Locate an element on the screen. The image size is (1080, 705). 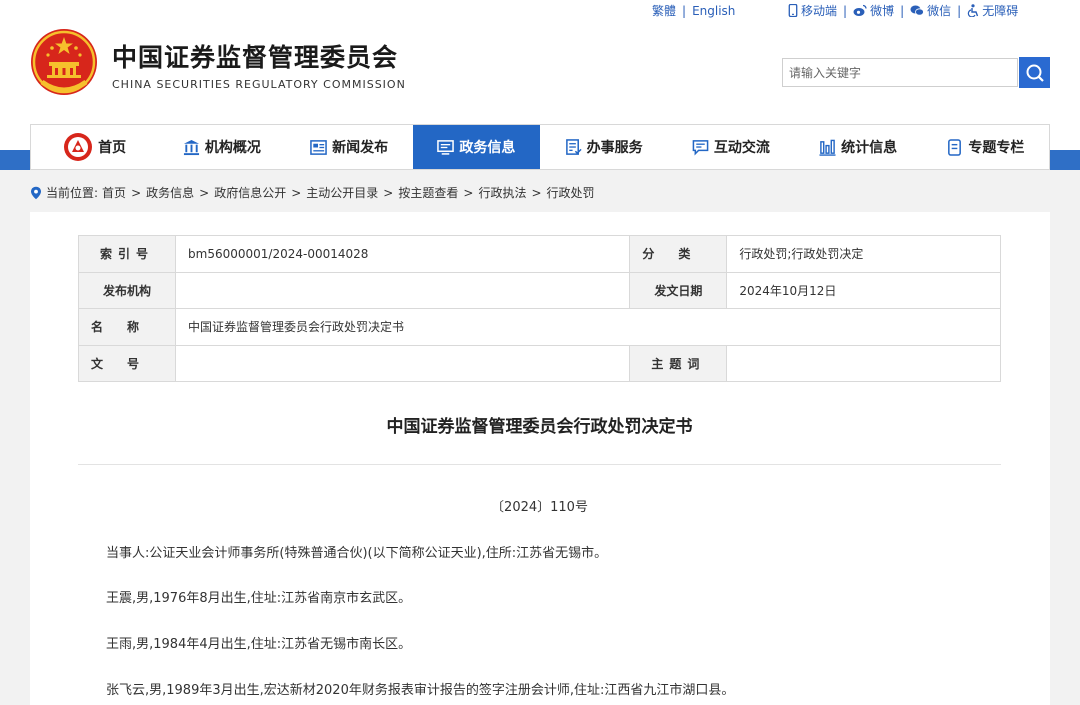
nav-organization: 机构概况 is located at coordinates (221, 147).